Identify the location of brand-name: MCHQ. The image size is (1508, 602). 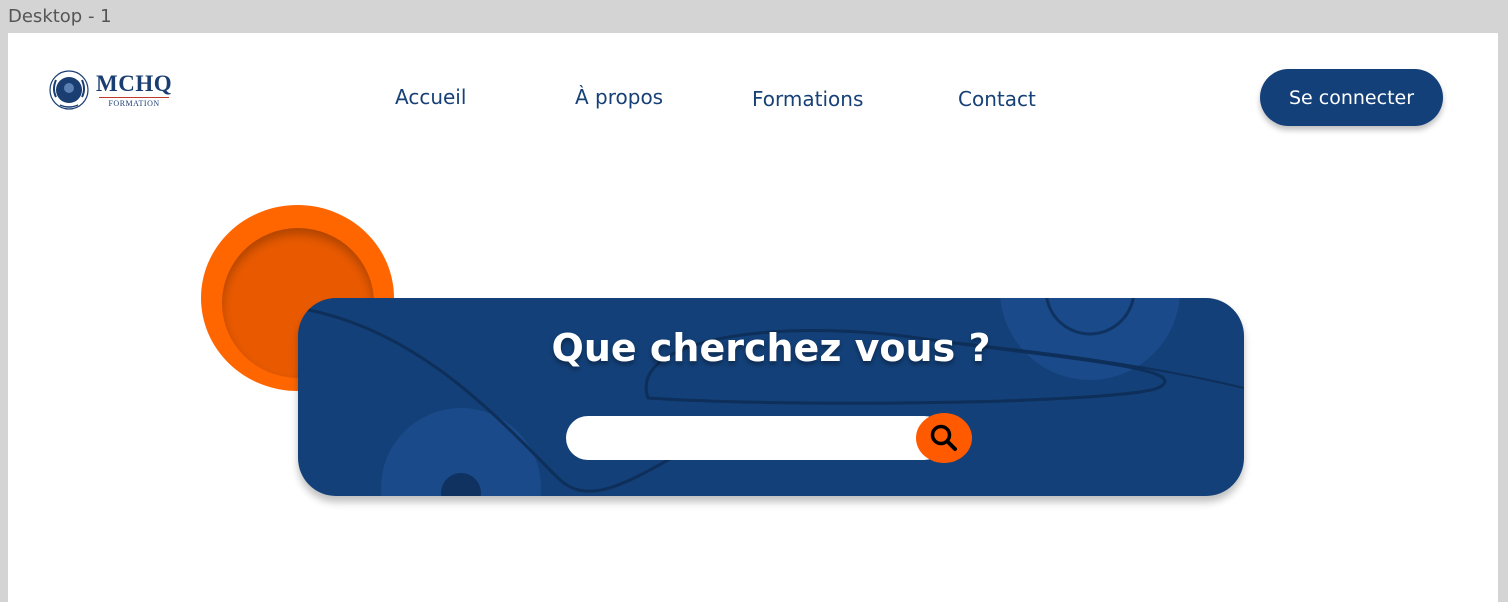
(134, 83).